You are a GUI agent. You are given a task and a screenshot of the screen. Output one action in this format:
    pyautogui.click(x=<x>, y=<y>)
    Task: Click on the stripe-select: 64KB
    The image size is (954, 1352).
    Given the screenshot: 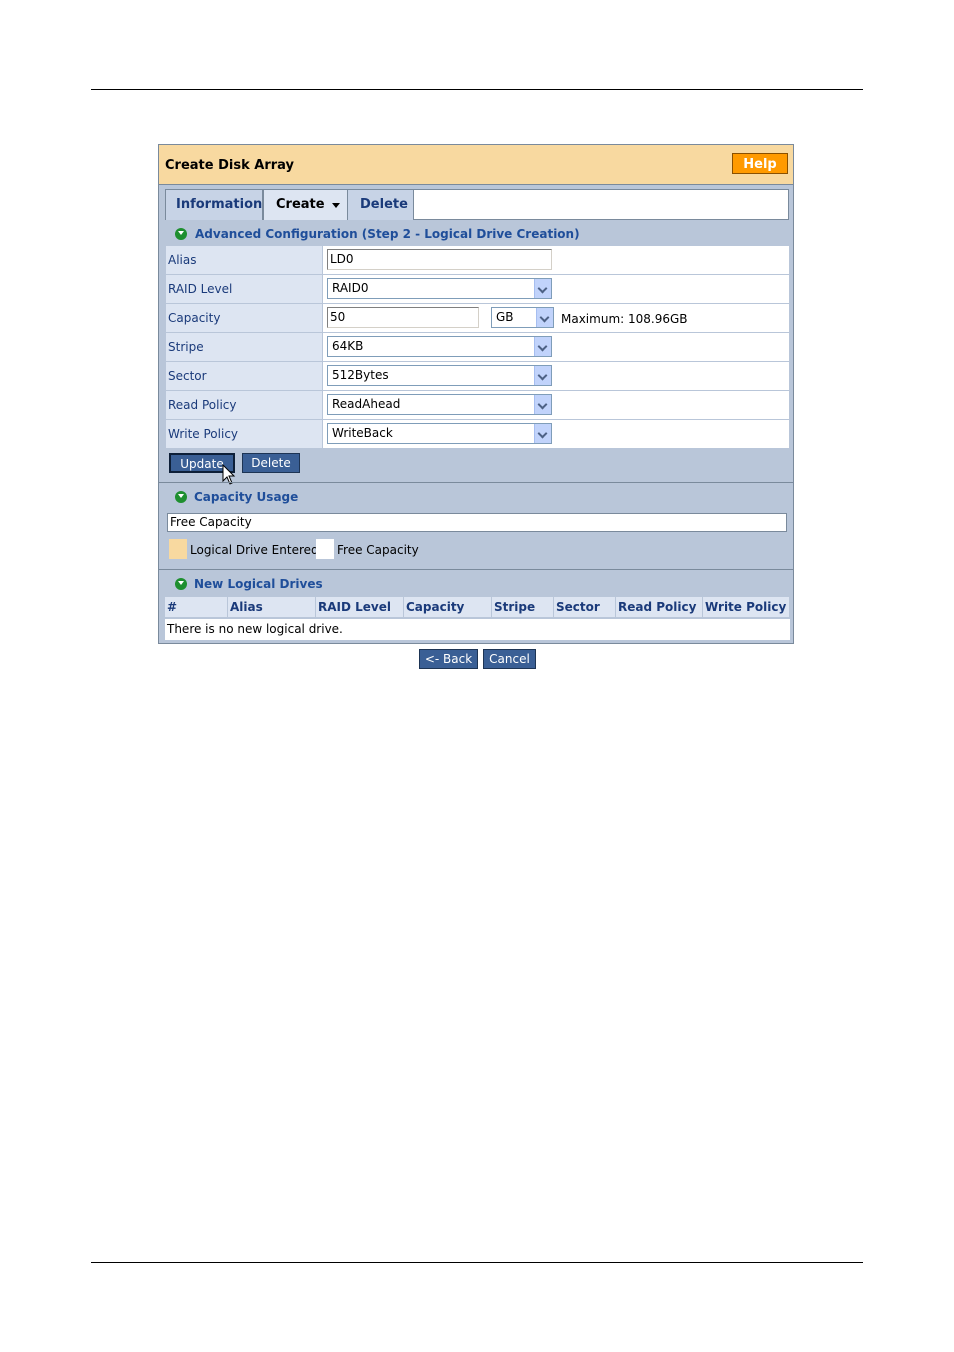 What is the action you would take?
    pyautogui.click(x=439, y=346)
    